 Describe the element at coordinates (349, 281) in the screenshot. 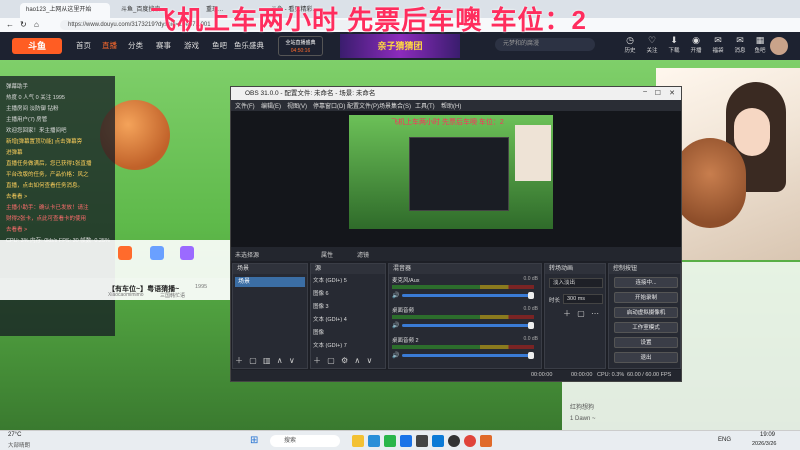

I see `source-item: 文本 (GDI+) 5` at that location.